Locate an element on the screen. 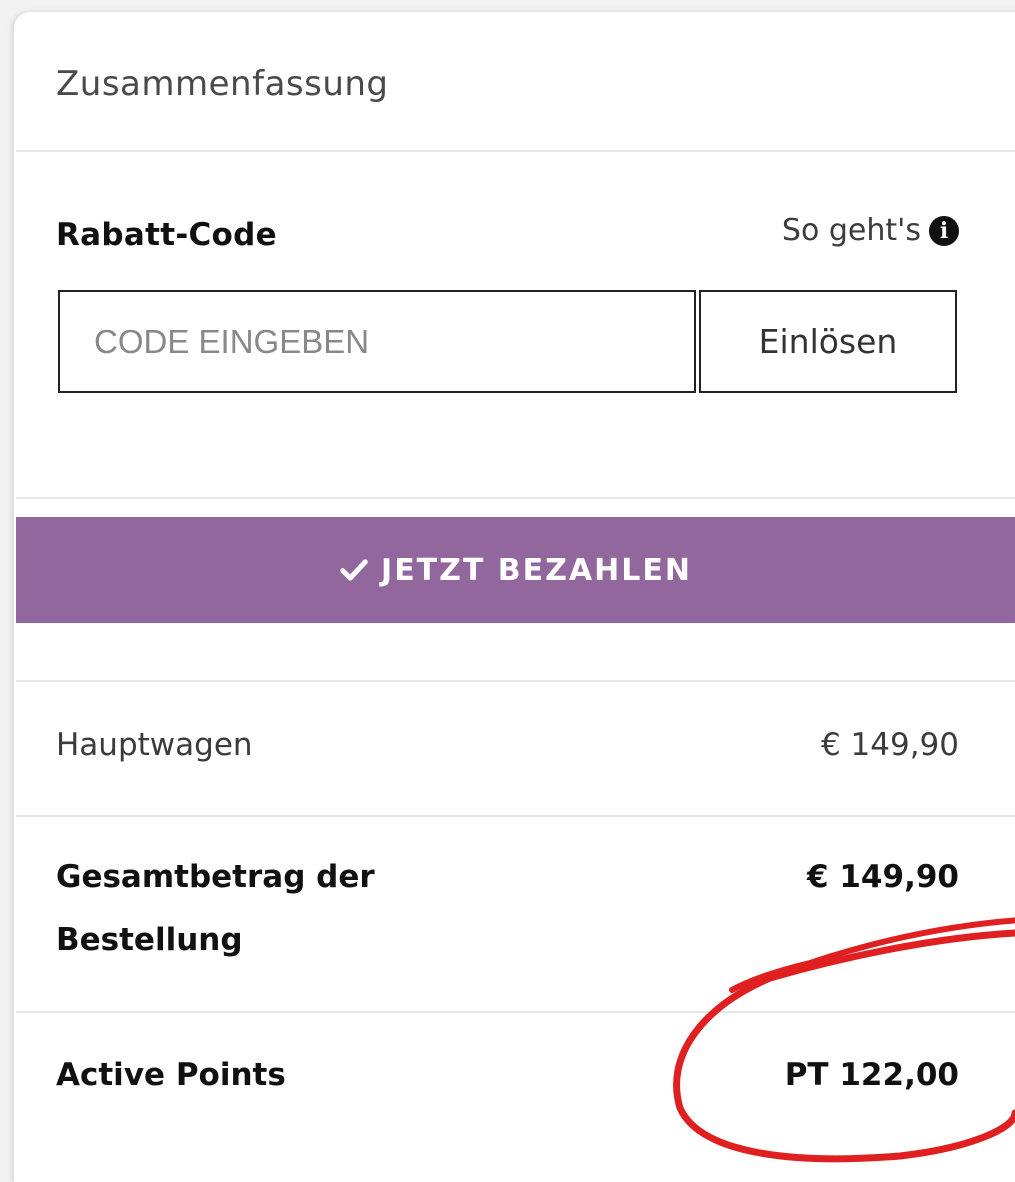  howto-label: So geht's is located at coordinates (851, 230).